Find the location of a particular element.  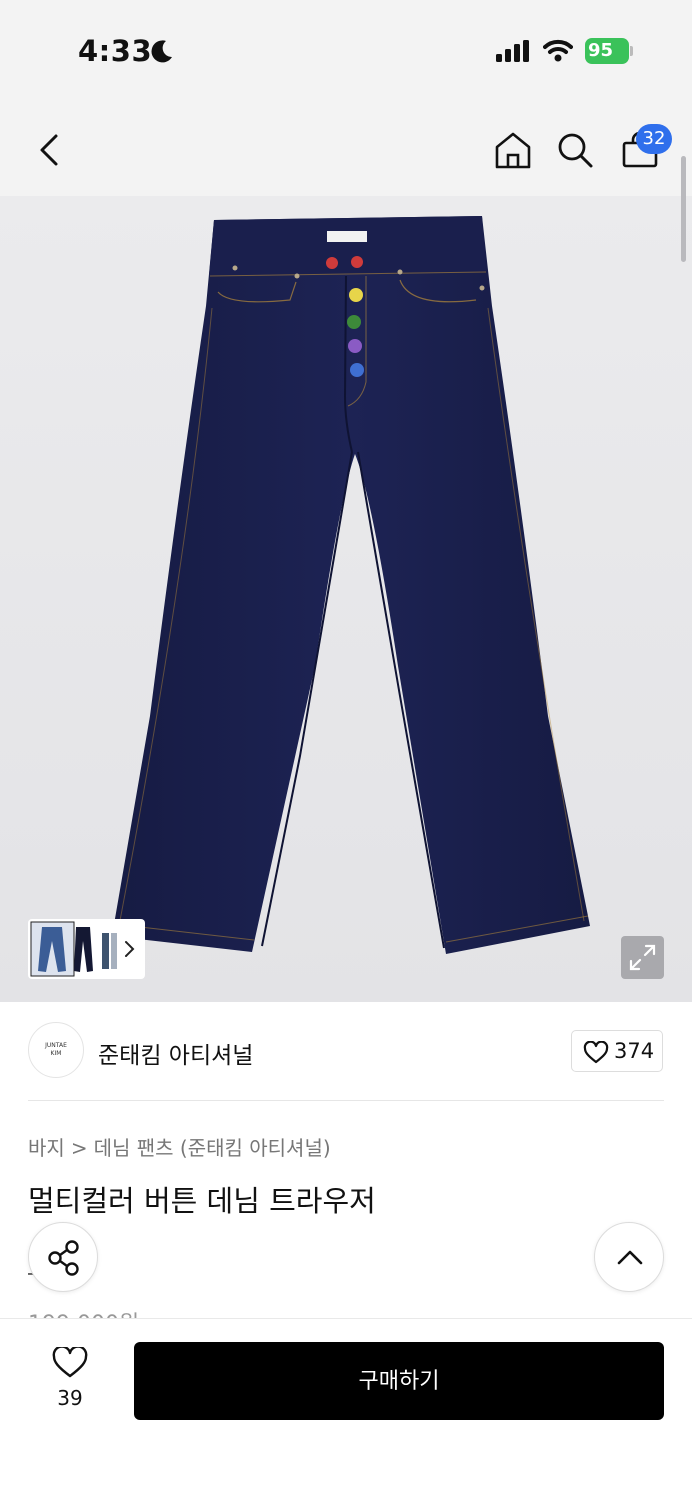

breadcrumb-subcategory: 데님 팬츠 (준태킴 아티셔널) is located at coordinates (212, 1148).